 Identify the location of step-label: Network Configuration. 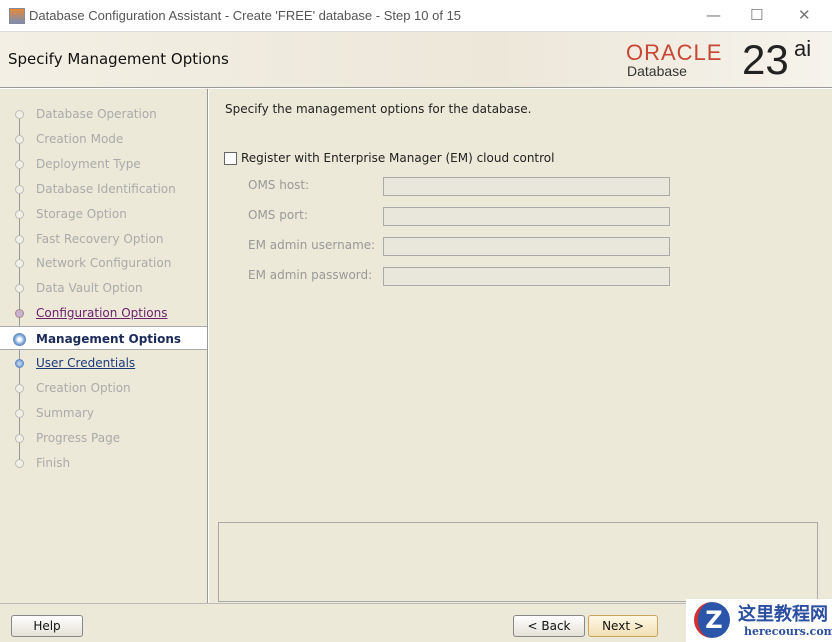
(104, 263).